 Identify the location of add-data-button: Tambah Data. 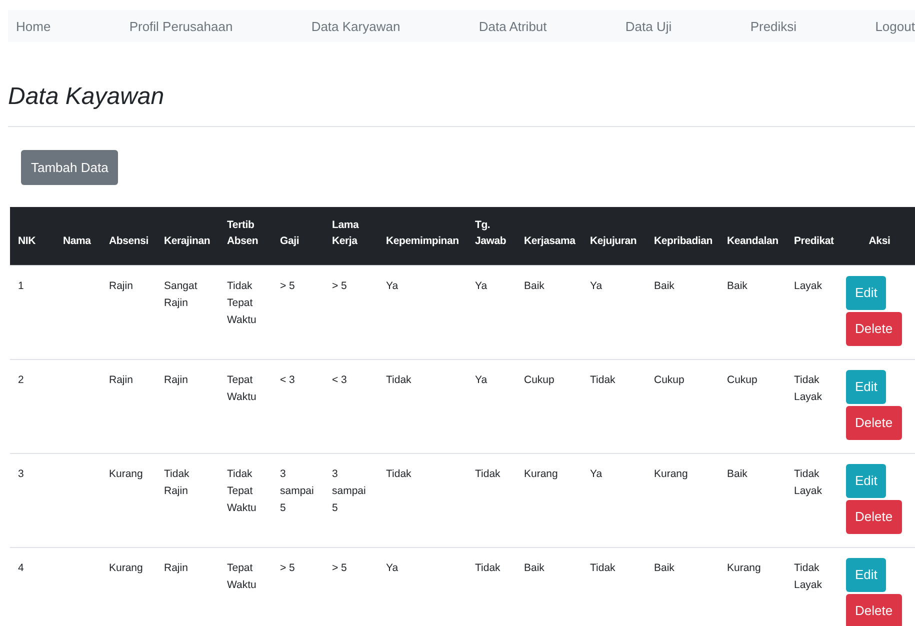
(69, 167).